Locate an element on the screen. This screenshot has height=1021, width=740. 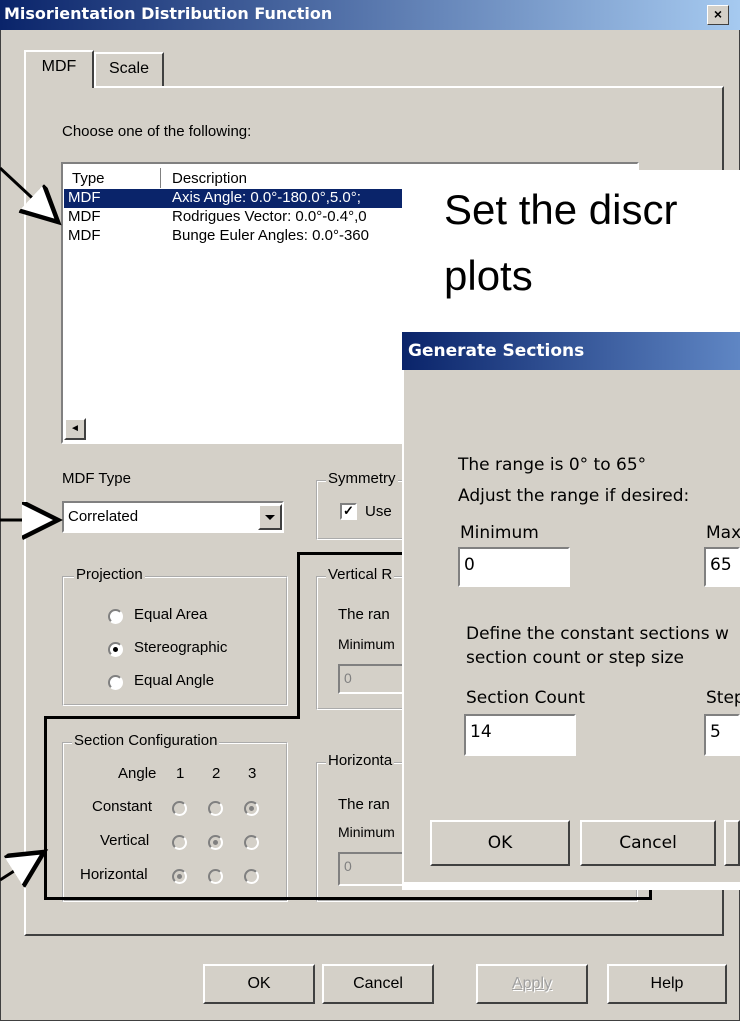
use-symmetry-label: Use is located at coordinates (378, 511).